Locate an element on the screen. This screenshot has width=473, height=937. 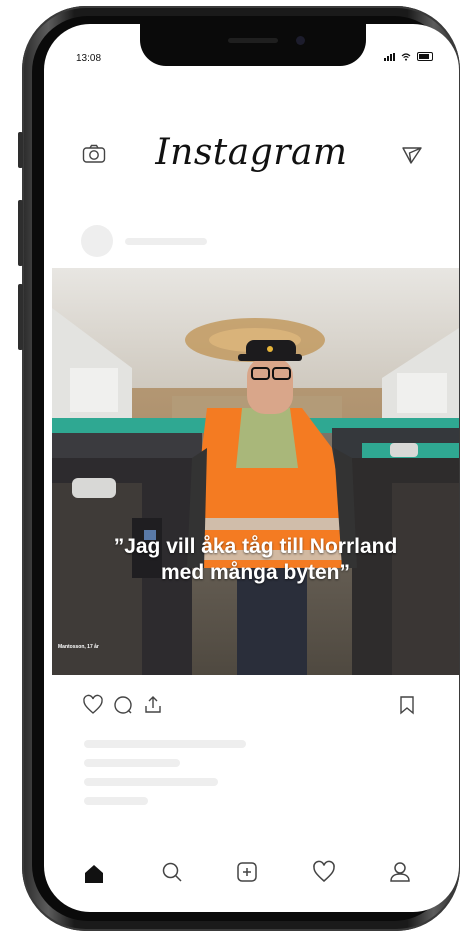
status-time: 13:08 is located at coordinates (89, 58).